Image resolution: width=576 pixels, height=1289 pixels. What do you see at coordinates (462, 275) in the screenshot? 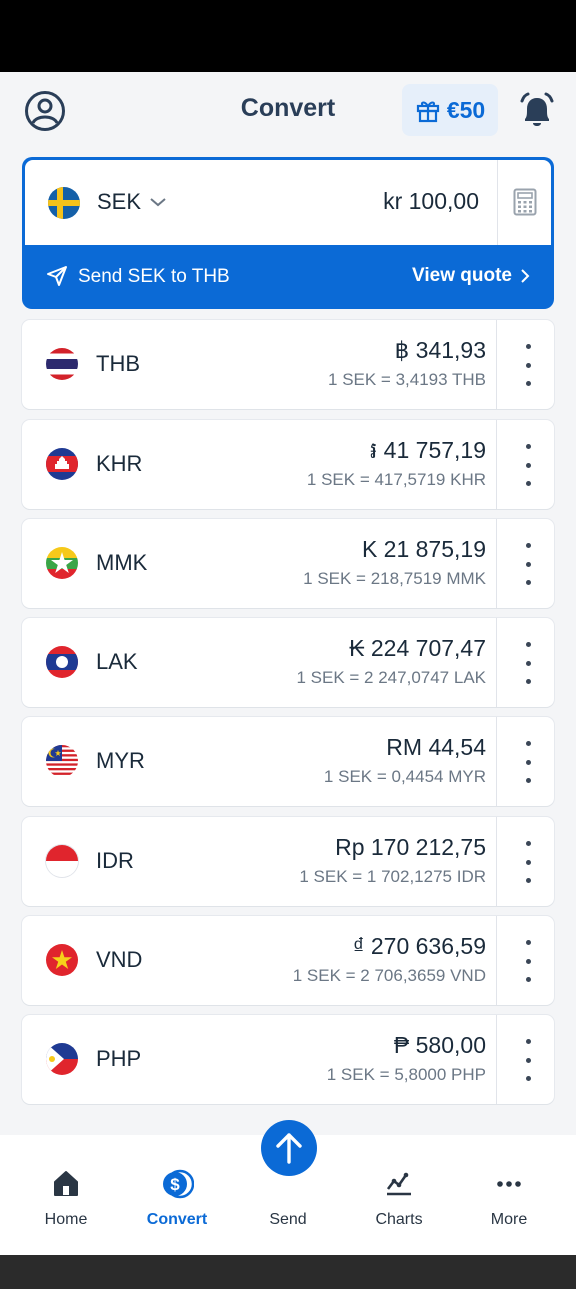
I see `view-quote-label: View quote` at bounding box center [462, 275].